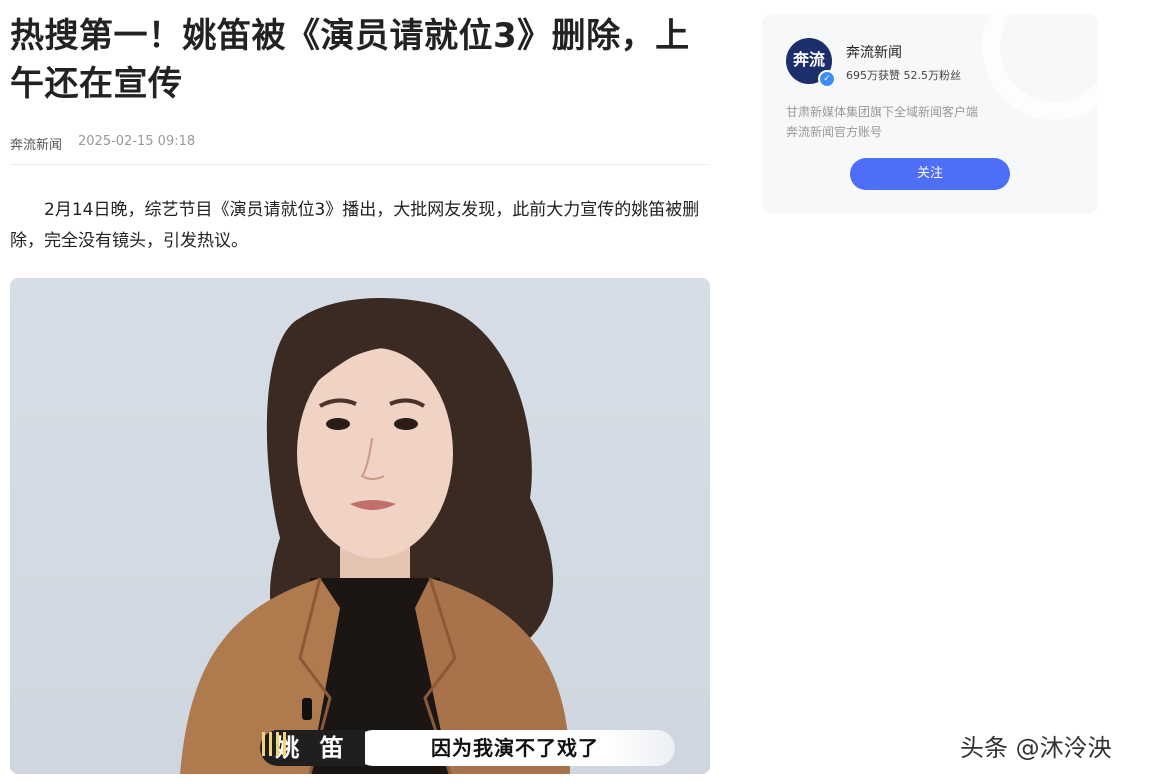 This screenshot has width=1168, height=784. I want to click on author-stats: 695万获赞 52.5万粉丝, so click(903, 75).